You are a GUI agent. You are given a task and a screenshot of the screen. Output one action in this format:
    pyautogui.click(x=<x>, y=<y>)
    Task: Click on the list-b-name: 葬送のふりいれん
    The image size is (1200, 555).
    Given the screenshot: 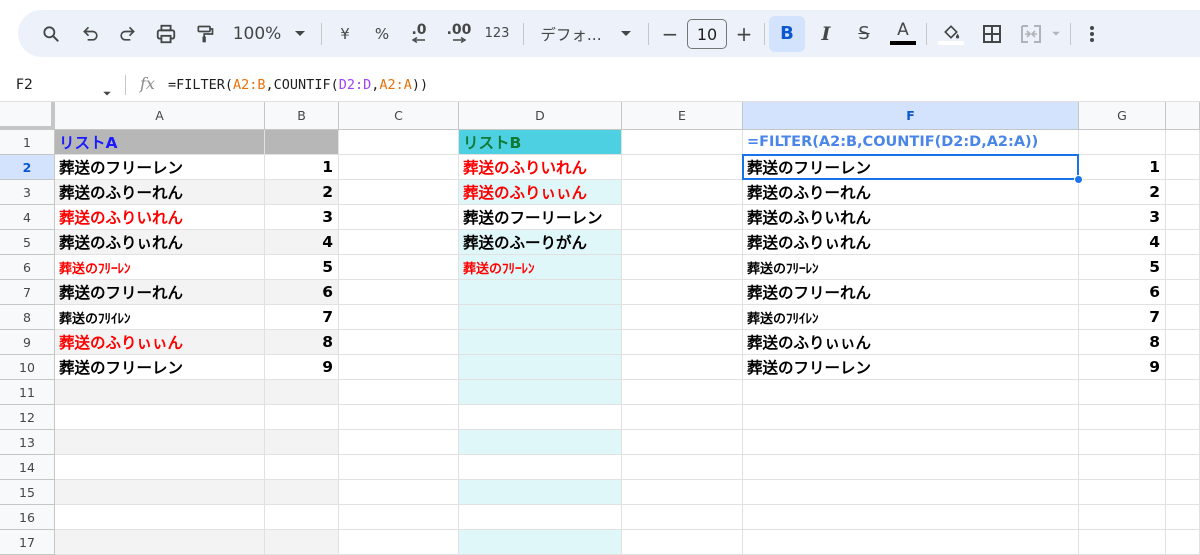 What is the action you would take?
    pyautogui.click(x=540, y=167)
    